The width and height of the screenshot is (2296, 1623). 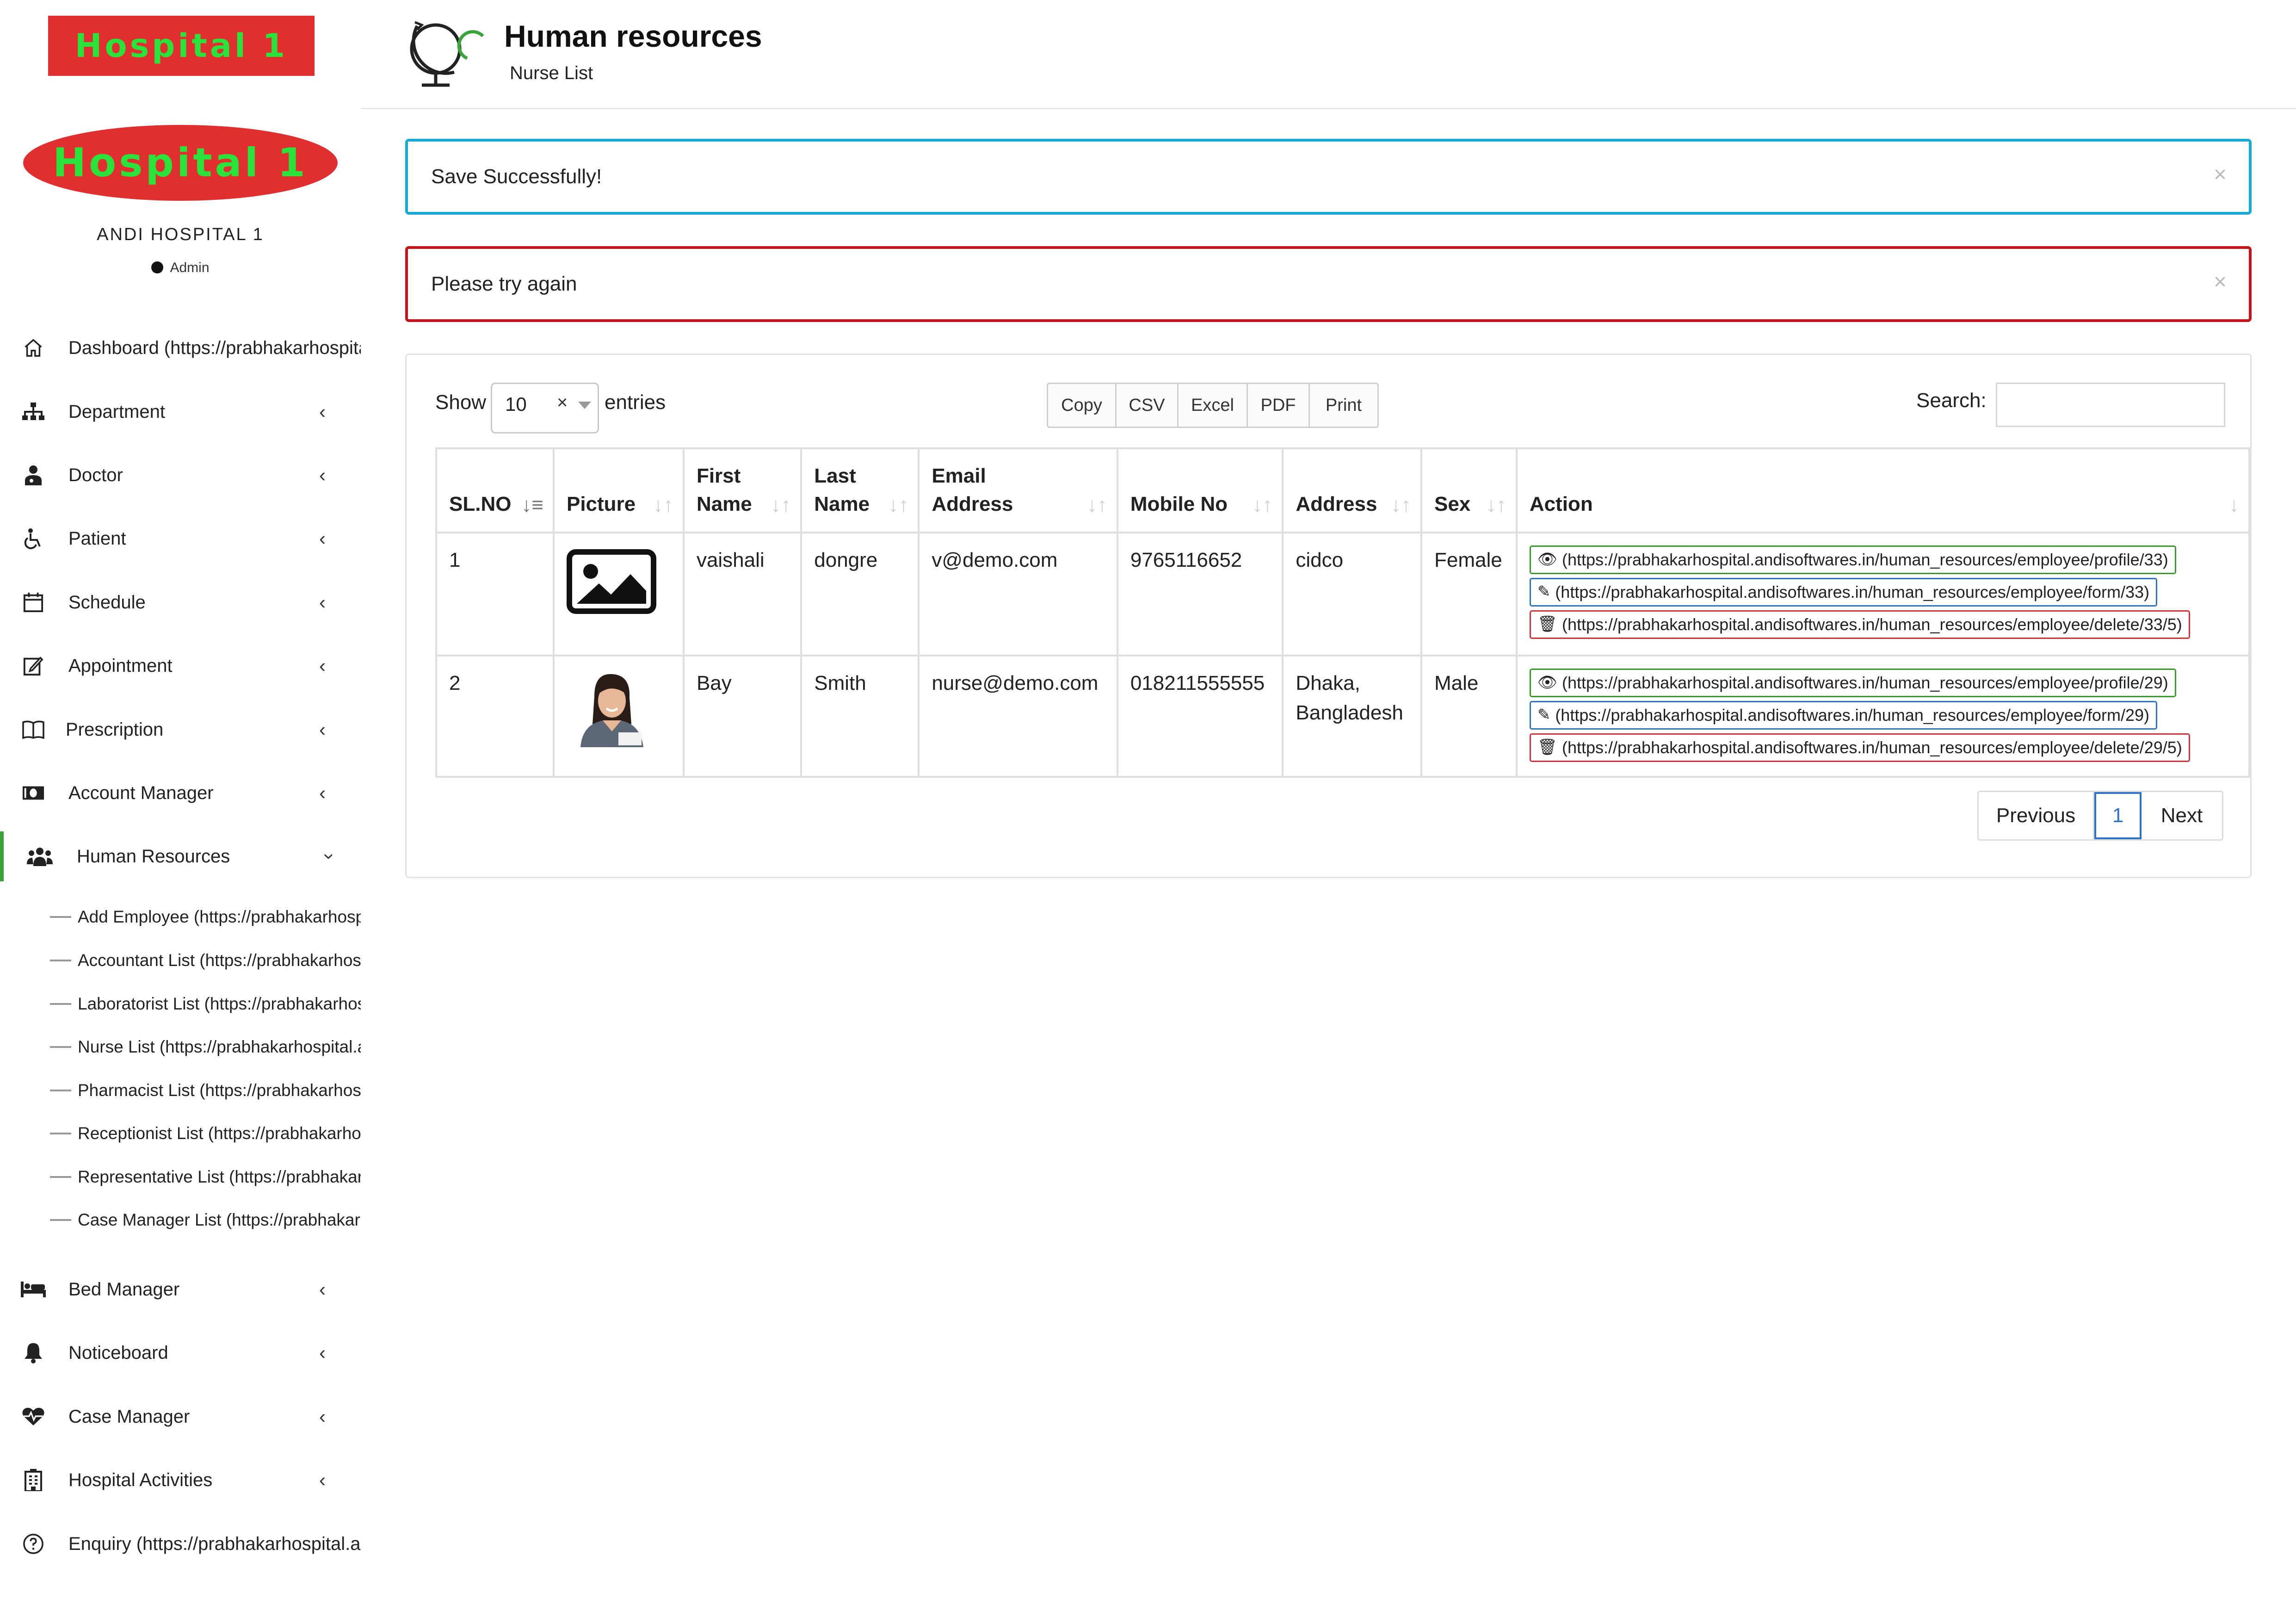 What do you see at coordinates (33, 1480) in the screenshot?
I see `building-icon` at bounding box center [33, 1480].